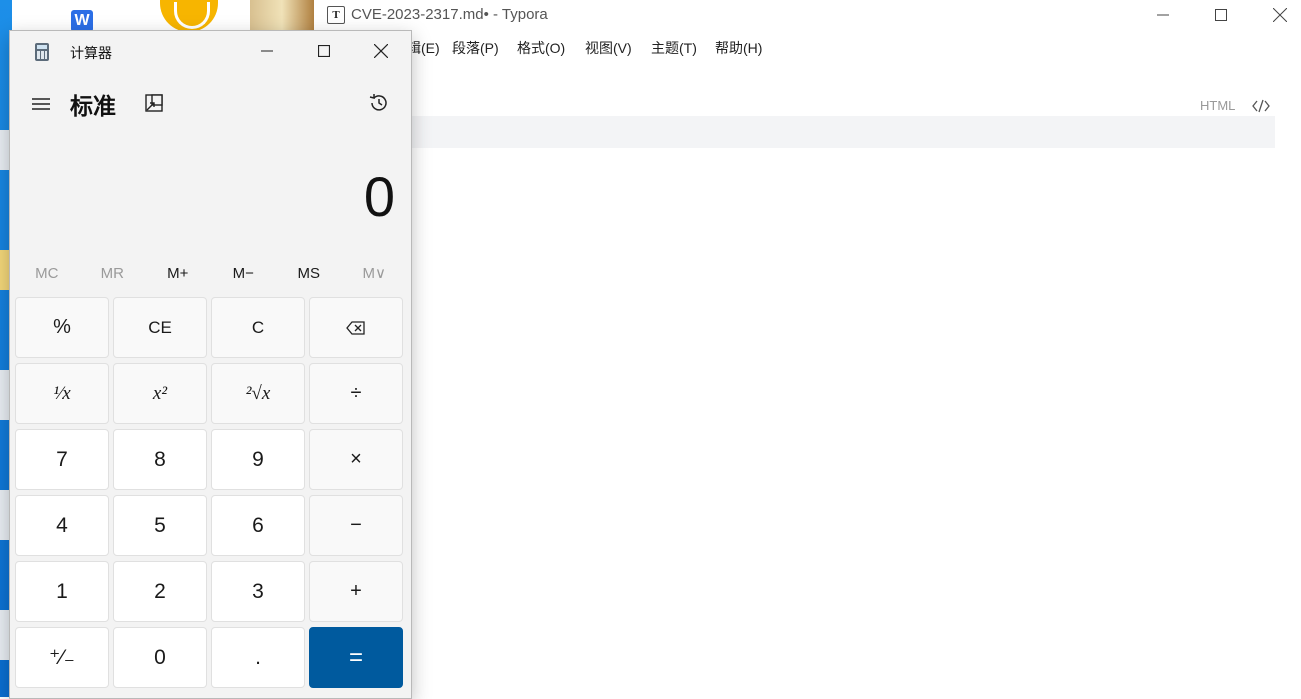  Describe the element at coordinates (62, 459) in the screenshot. I see `digit-7-button: 7` at that location.